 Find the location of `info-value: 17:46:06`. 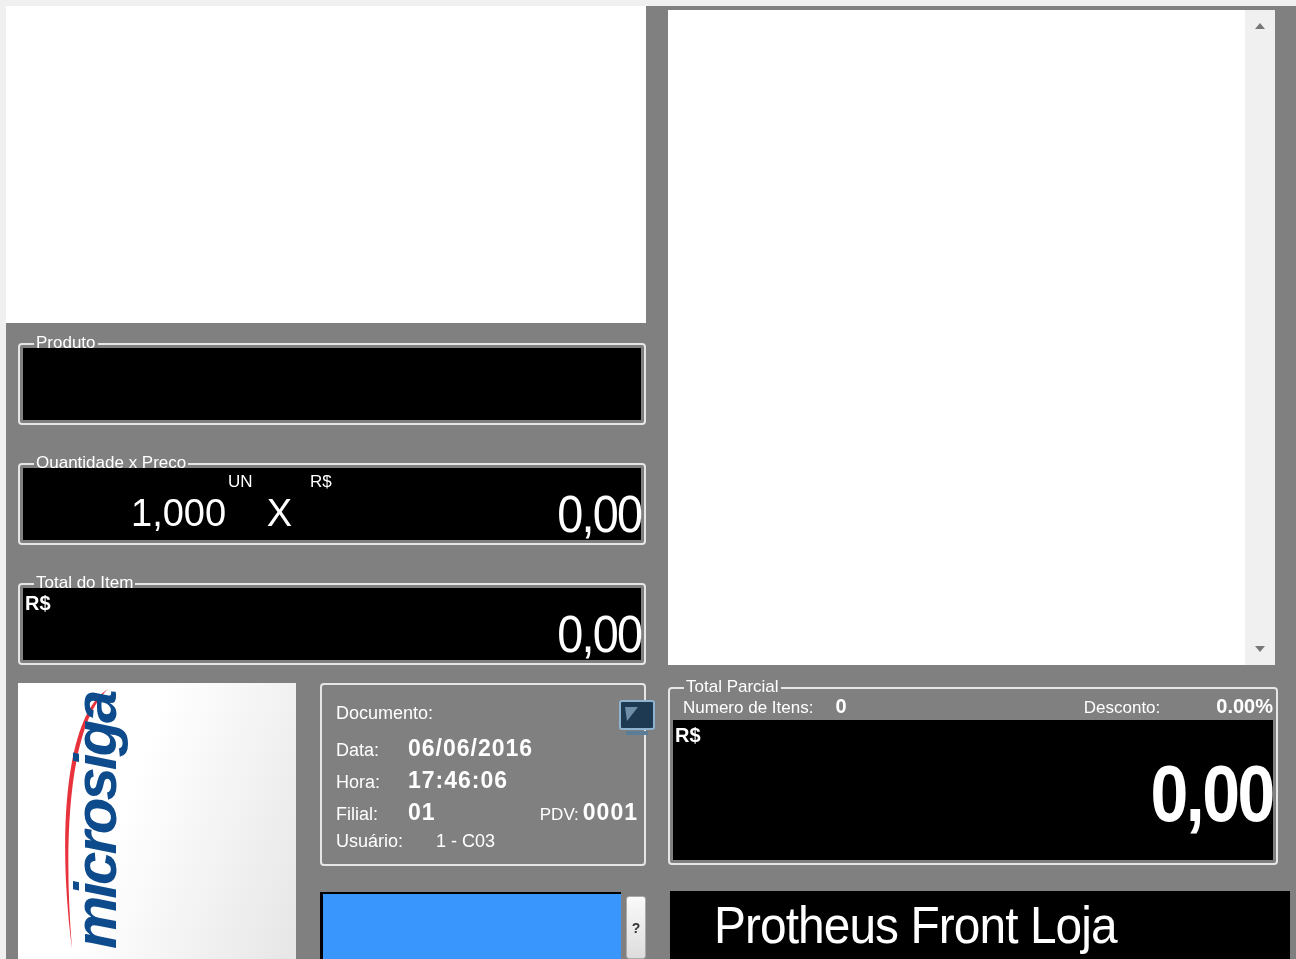

info-value: 17:46:06 is located at coordinates (458, 780).